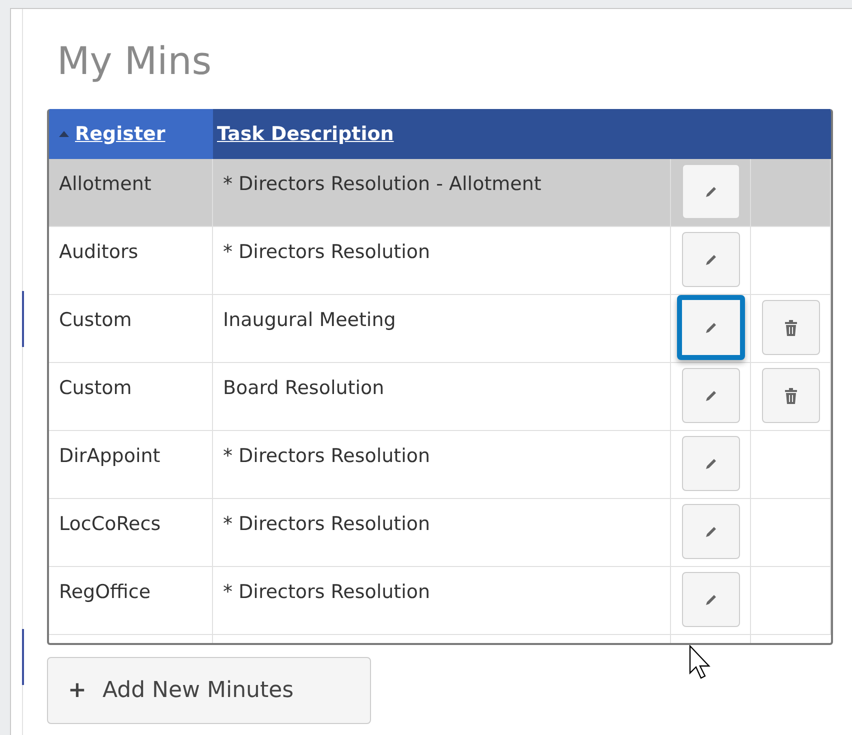  Describe the element at coordinates (131, 192) in the screenshot. I see `table-cell: Allotment` at that location.